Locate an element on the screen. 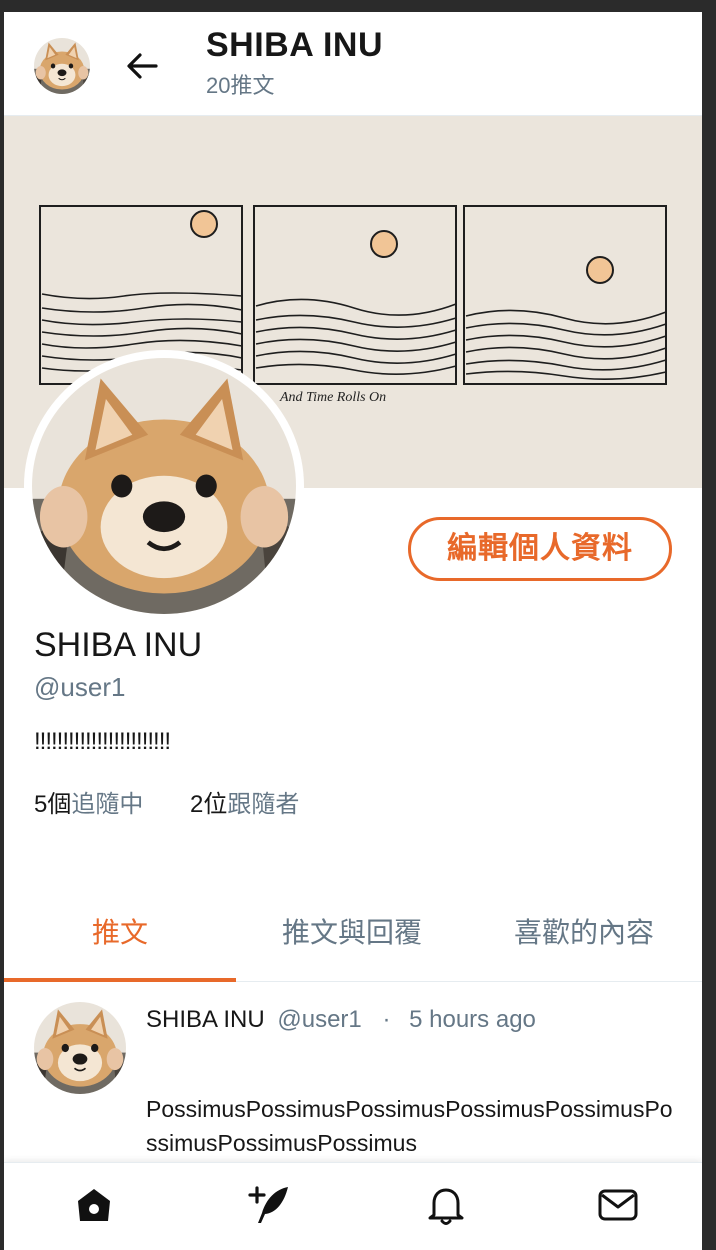 This screenshot has width=716, height=1250. profile-handle: @user1 is located at coordinates (80, 687).